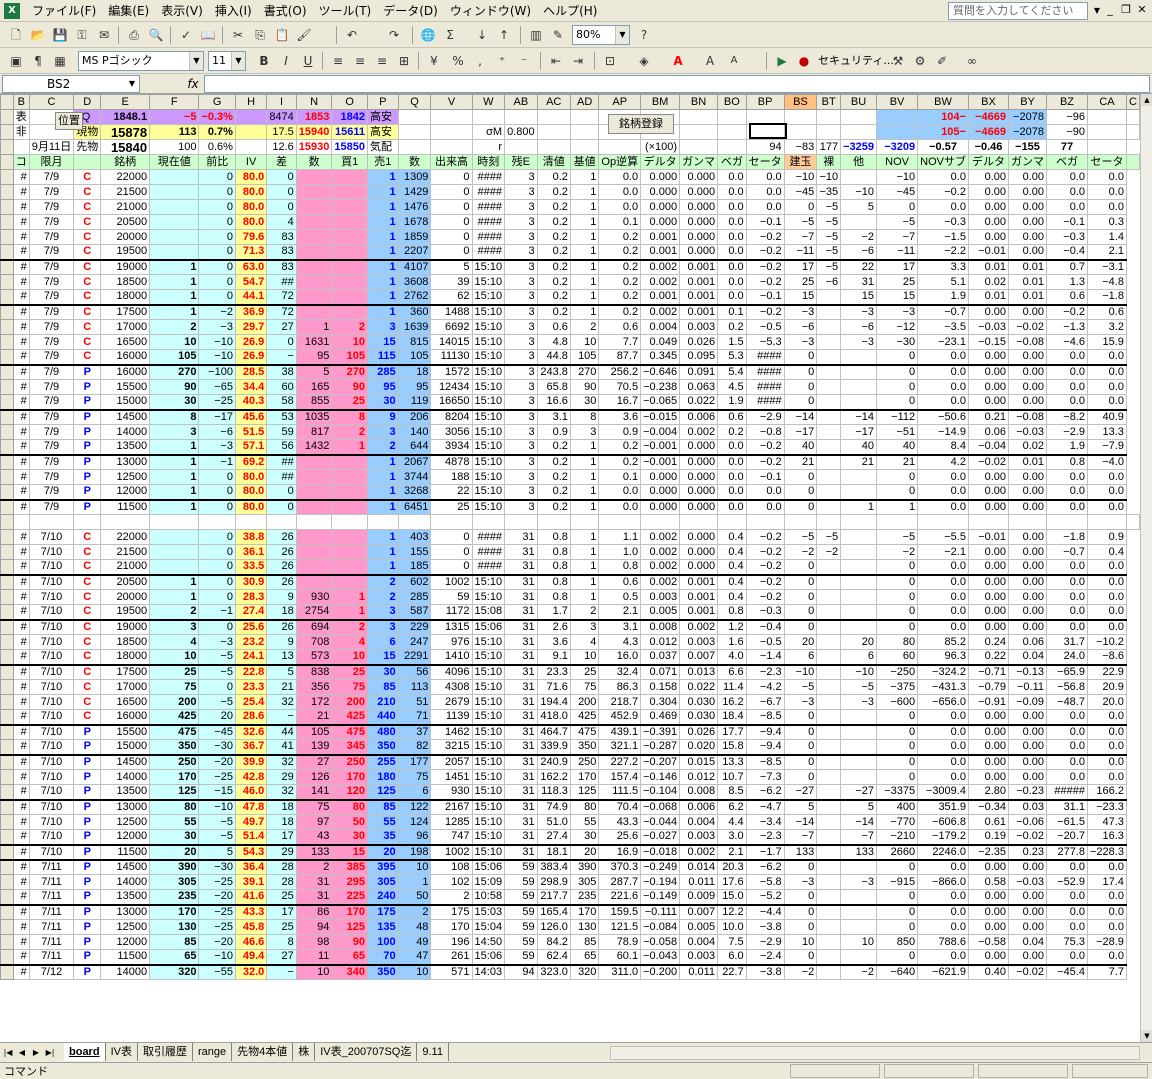  What do you see at coordinates (251, 897) in the screenshot?
I see `cell: 41.6` at bounding box center [251, 897].